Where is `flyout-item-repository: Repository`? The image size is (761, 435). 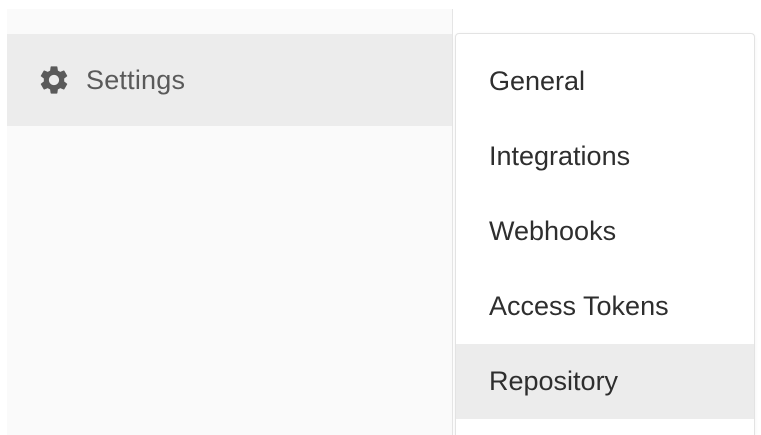
flyout-item-repository: Repository is located at coordinates (605, 381).